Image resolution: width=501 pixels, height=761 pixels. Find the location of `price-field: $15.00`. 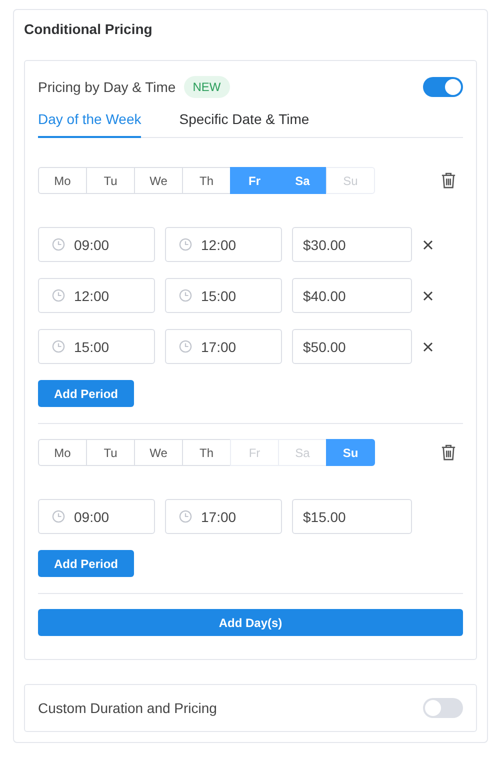

price-field: $15.00 is located at coordinates (352, 516).